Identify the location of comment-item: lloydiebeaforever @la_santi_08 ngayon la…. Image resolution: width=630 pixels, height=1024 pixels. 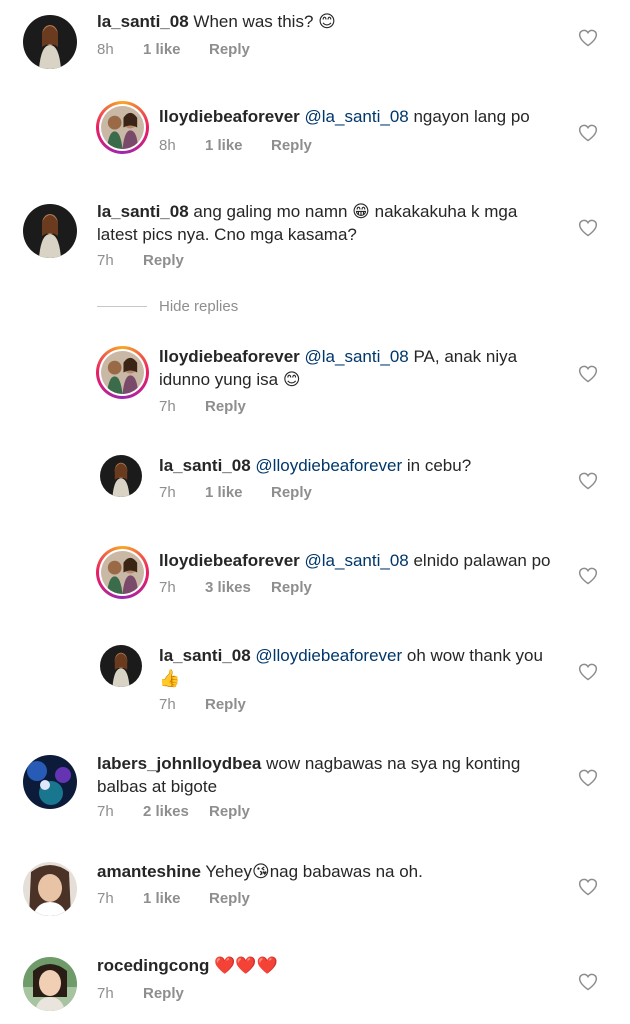
(315, 141).